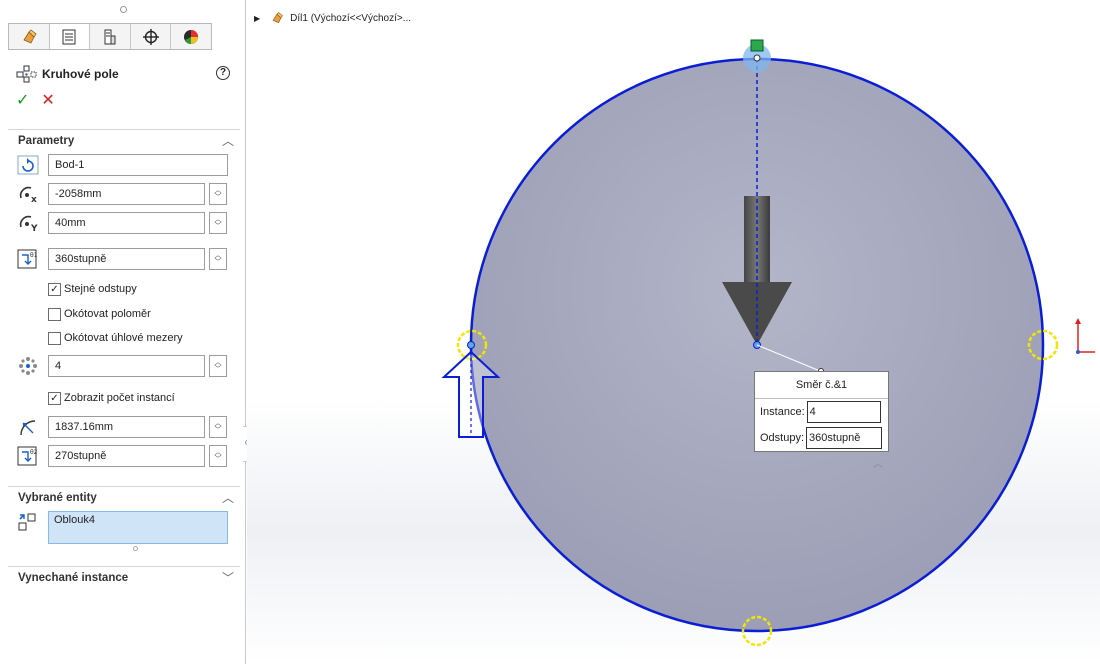 The image size is (1100, 664). I want to click on callout-instances-row: Instance: 4, so click(821, 412).